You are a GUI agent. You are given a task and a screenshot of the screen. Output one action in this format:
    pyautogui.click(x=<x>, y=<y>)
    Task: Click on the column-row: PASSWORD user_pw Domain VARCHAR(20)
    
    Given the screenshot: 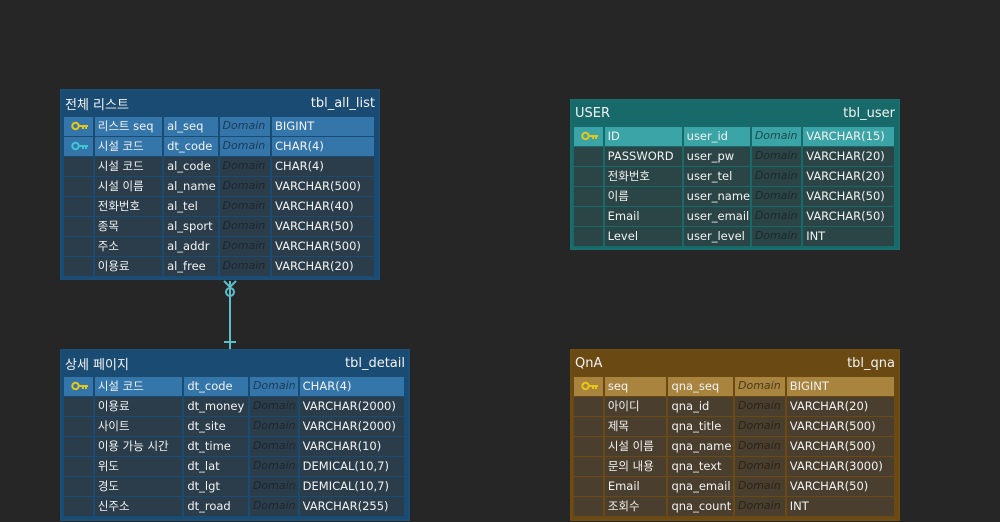 What is the action you would take?
    pyautogui.click(x=735, y=157)
    